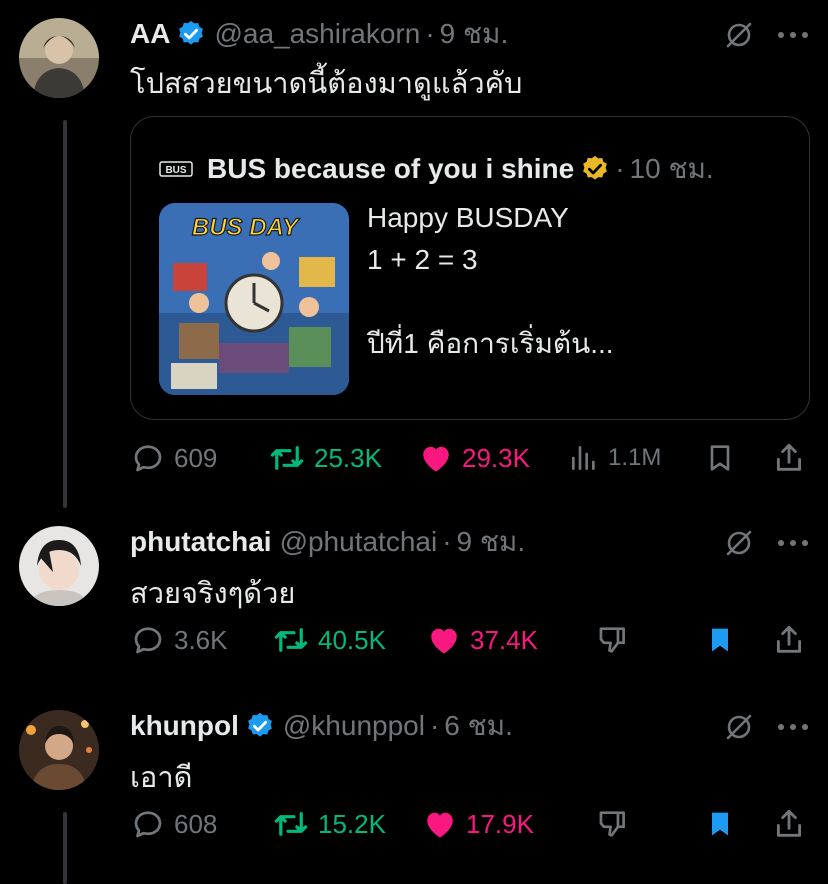 This screenshot has width=828, height=884. What do you see at coordinates (359, 542) in the screenshot?
I see `author-handle: @phutatchai` at bounding box center [359, 542].